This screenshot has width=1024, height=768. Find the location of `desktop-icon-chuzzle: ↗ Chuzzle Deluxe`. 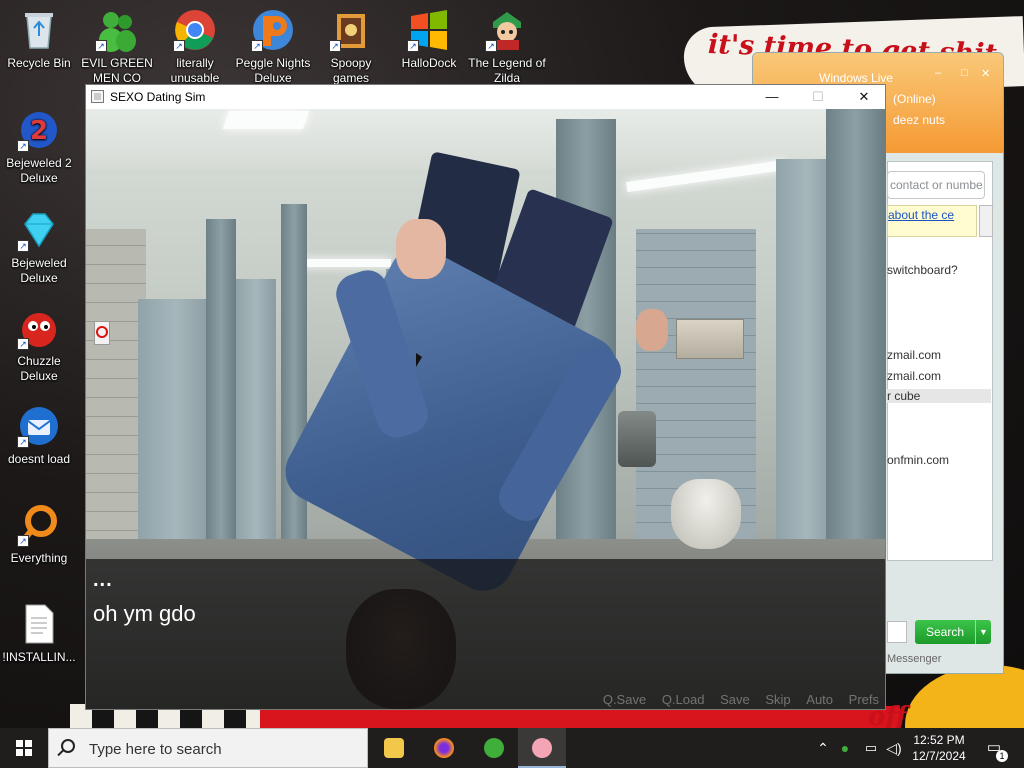

desktop-icon-chuzzle: ↗ Chuzzle Deluxe is located at coordinates (39, 345).